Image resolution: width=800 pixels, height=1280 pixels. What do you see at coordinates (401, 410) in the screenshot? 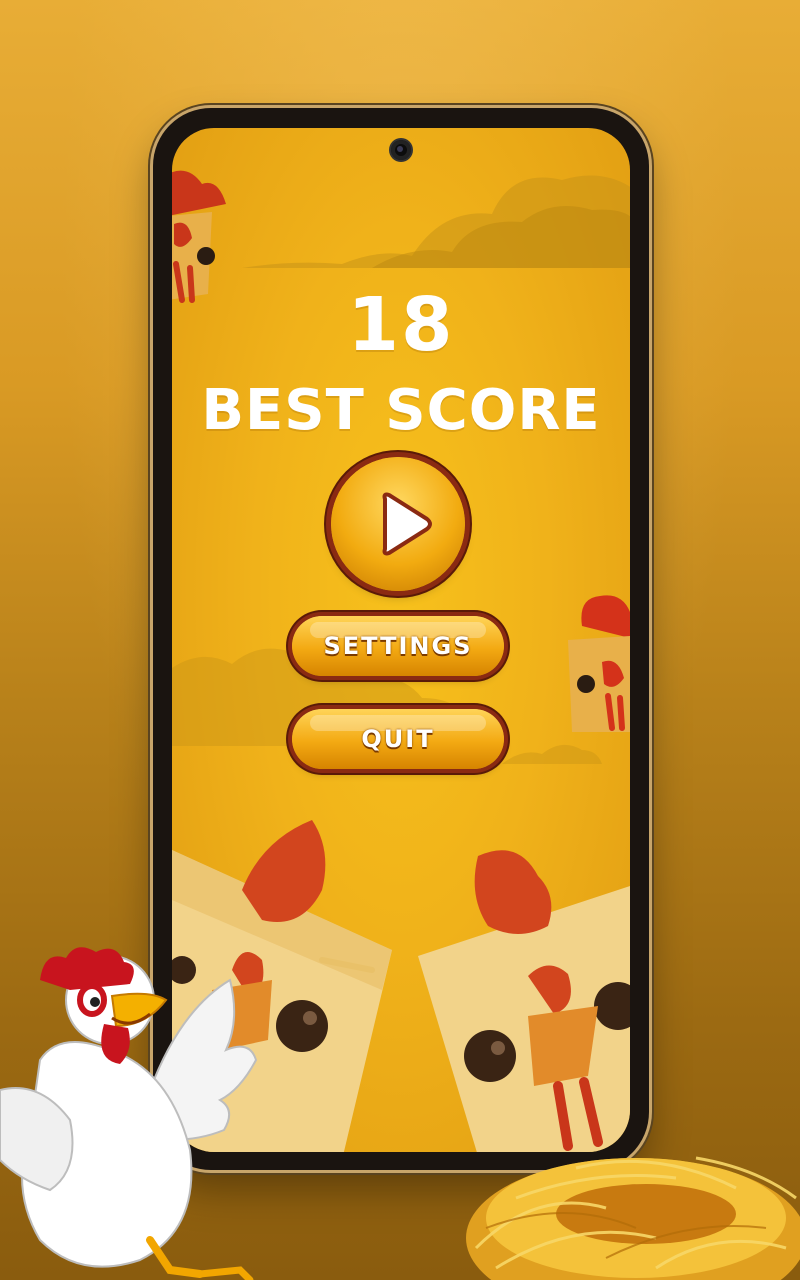
I see `best-score-label: BEST SCORE` at bounding box center [401, 410].